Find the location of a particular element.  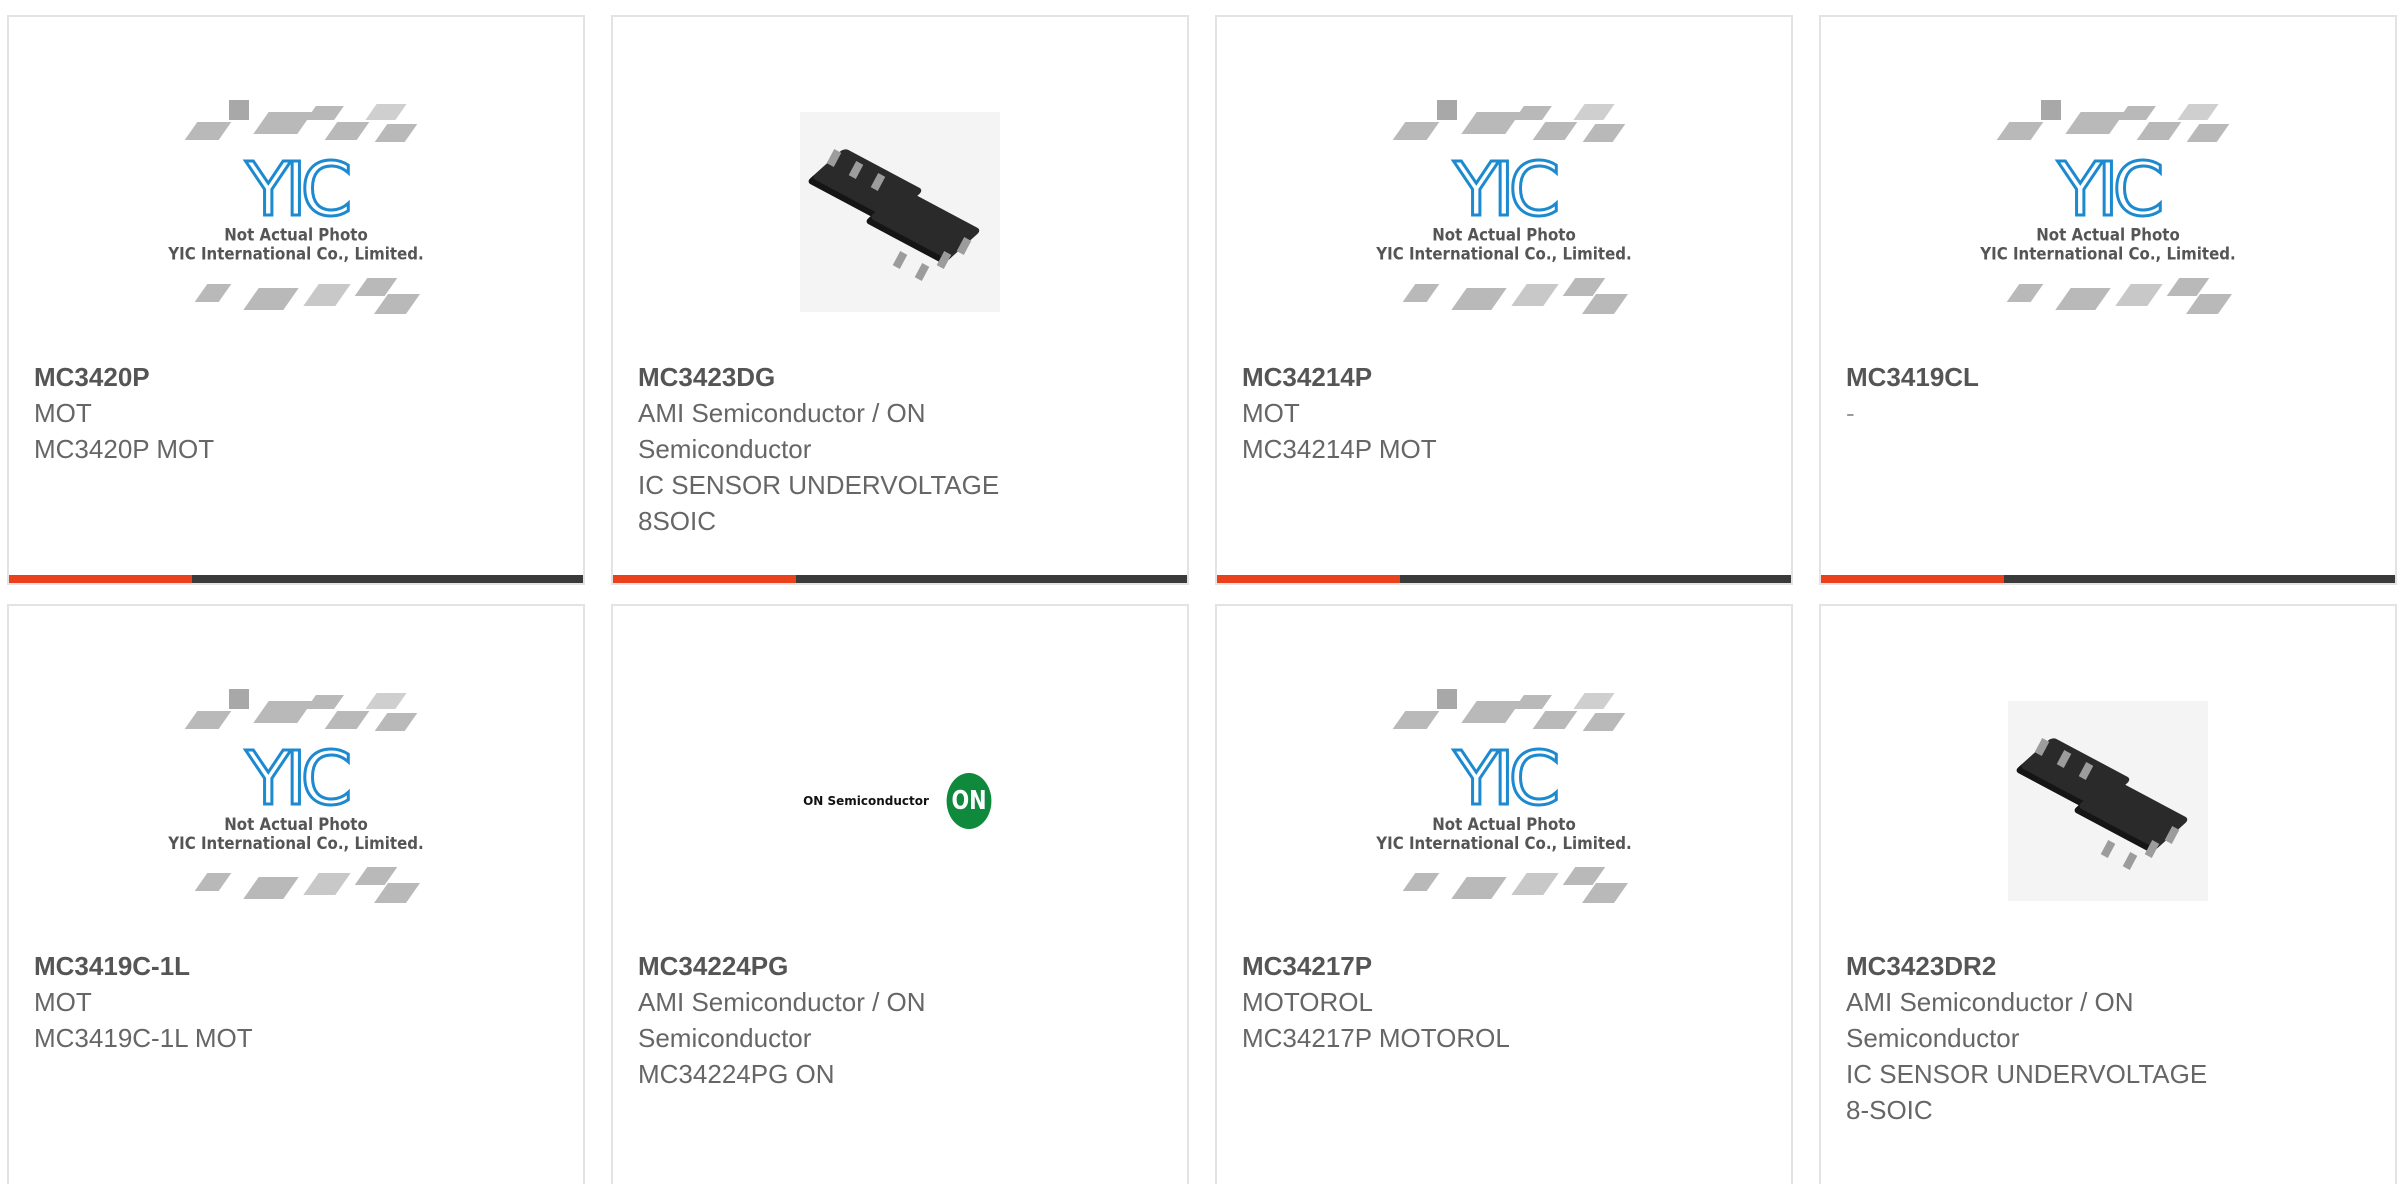

manufacturer: - is located at coordinates (1850, 413).